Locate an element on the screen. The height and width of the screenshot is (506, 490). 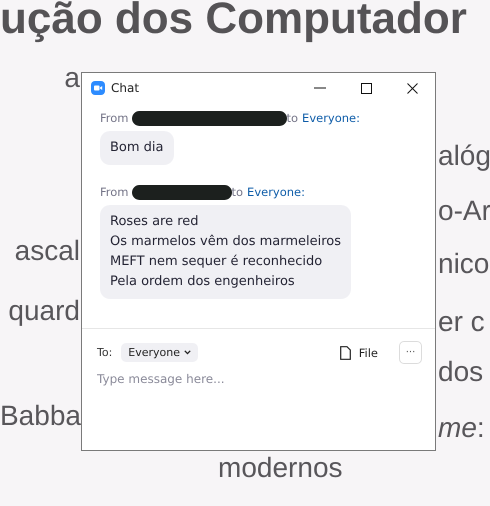
slide-text: alóg is located at coordinates (464, 156).